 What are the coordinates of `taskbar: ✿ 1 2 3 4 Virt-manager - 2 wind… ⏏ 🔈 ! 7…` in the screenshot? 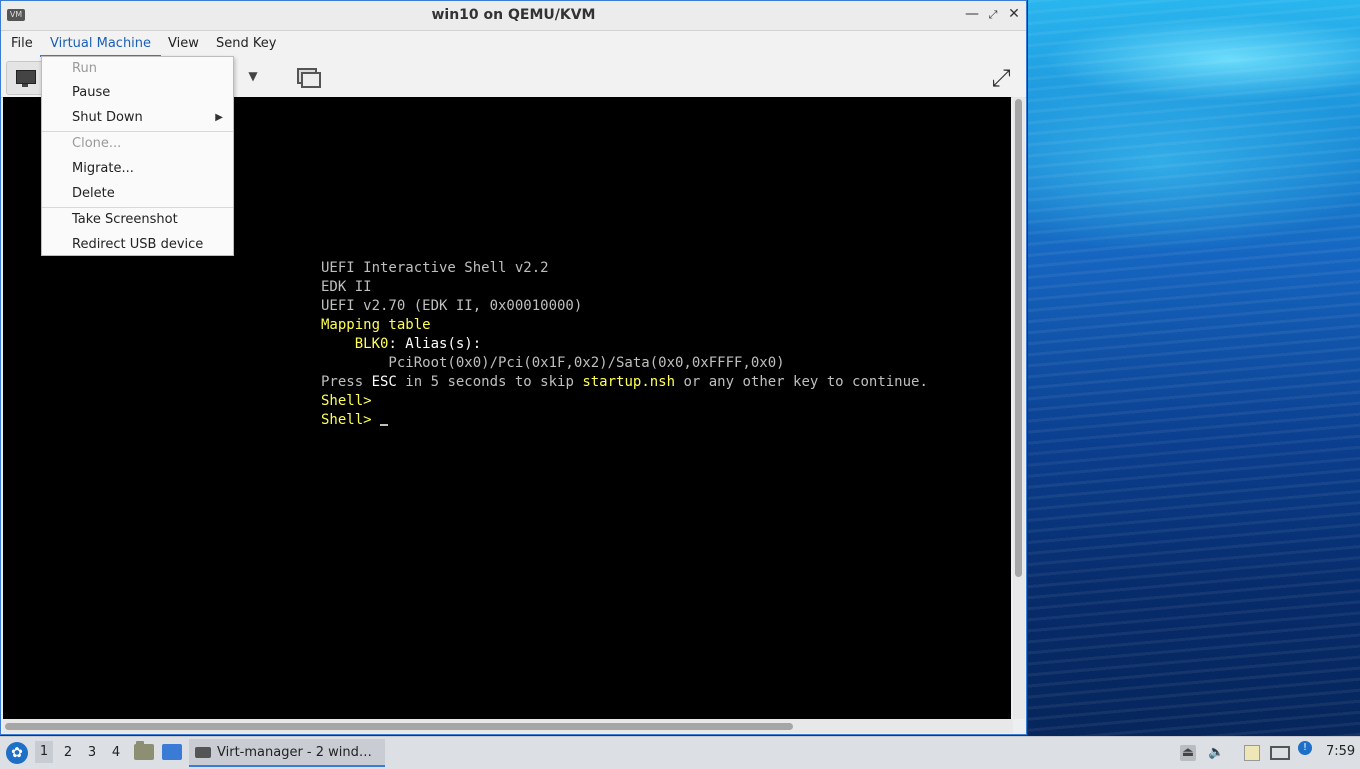 It's located at (680, 752).